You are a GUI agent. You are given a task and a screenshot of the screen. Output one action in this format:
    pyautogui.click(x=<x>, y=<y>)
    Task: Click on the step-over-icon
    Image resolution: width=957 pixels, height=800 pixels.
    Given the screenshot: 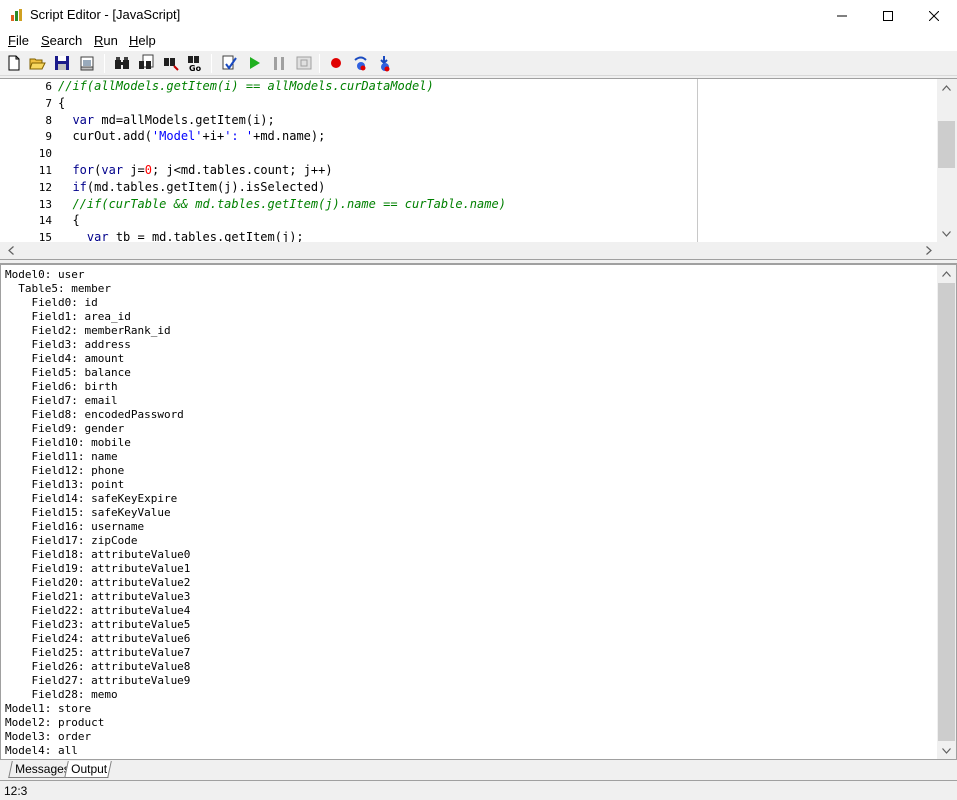 What is the action you would take?
    pyautogui.click(x=385, y=63)
    